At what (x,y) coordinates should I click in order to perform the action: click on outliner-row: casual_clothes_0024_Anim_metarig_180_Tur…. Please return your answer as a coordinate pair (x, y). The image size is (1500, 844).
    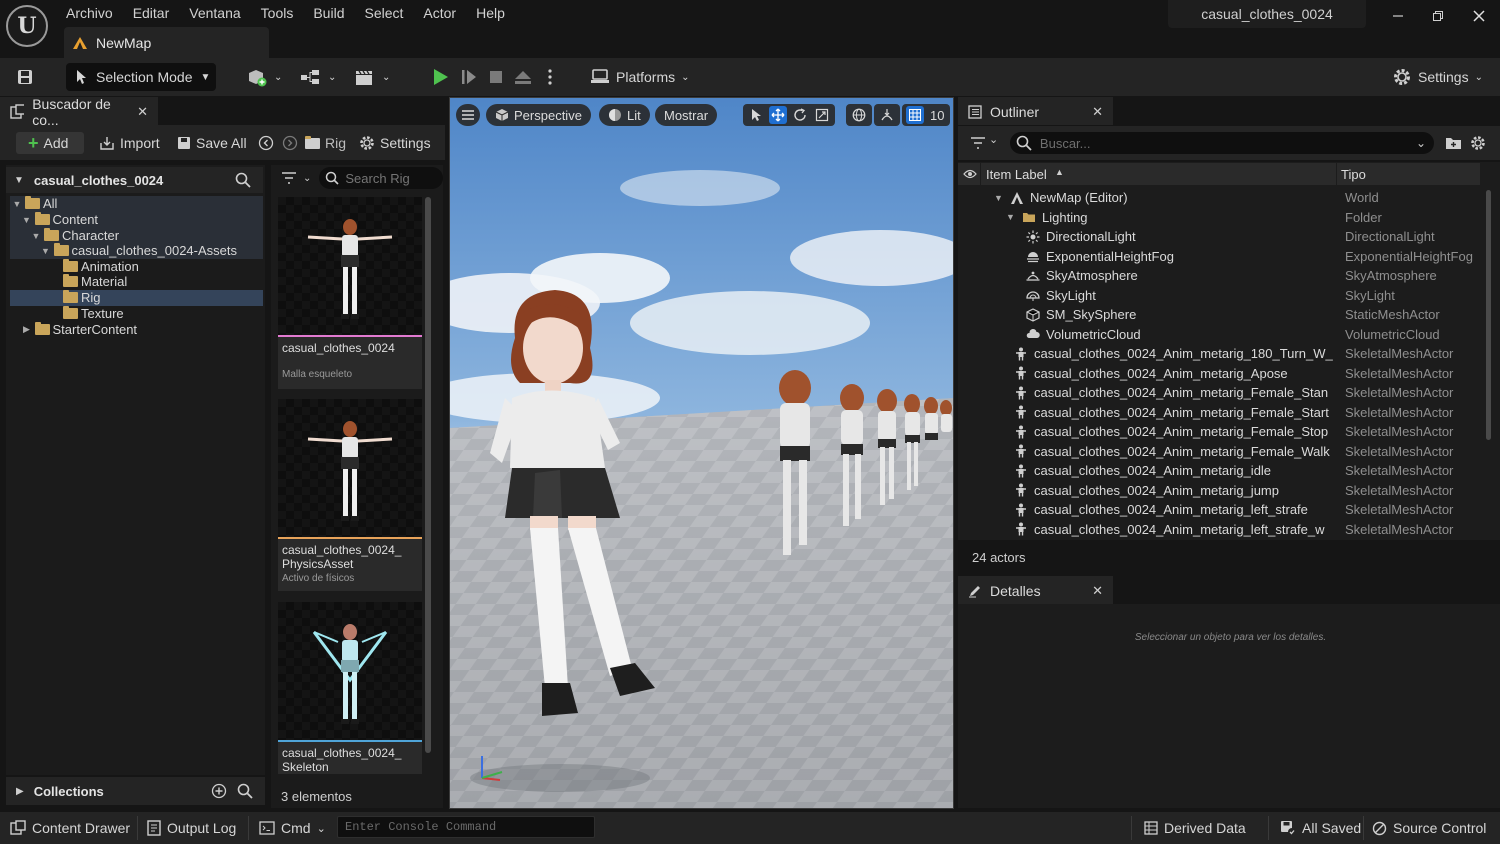
    Looking at the image, I should click on (1220, 354).